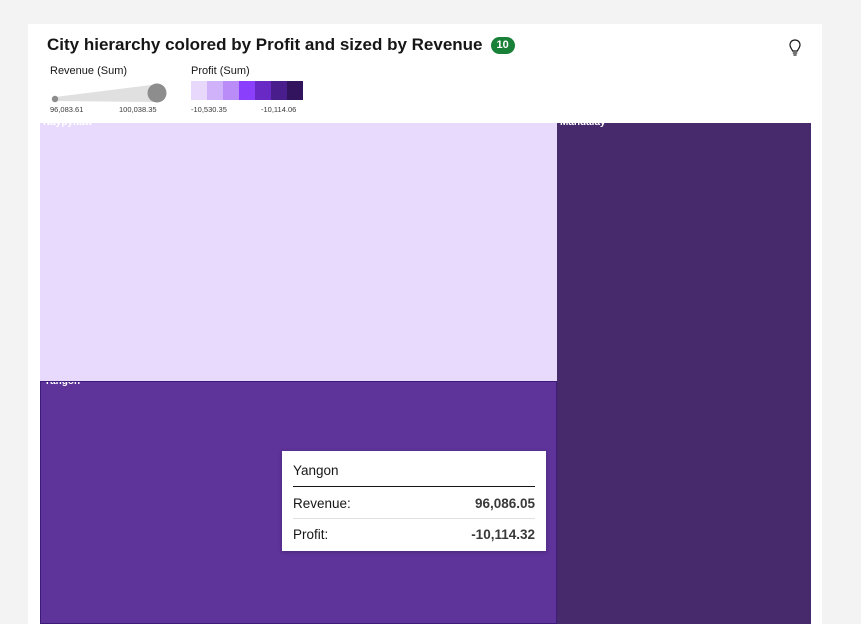  Describe the element at coordinates (502, 45) in the screenshot. I see `count-badge: 10` at that location.